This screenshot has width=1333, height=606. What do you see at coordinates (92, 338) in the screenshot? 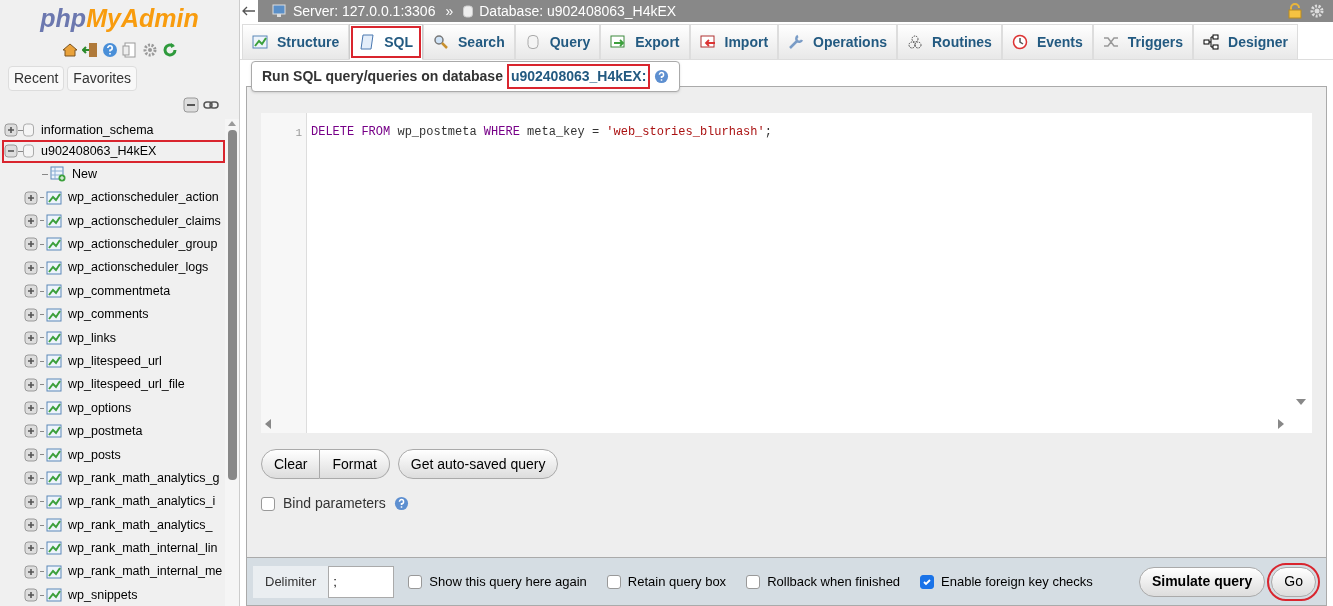
I see `table-name: wp_links` at bounding box center [92, 338].